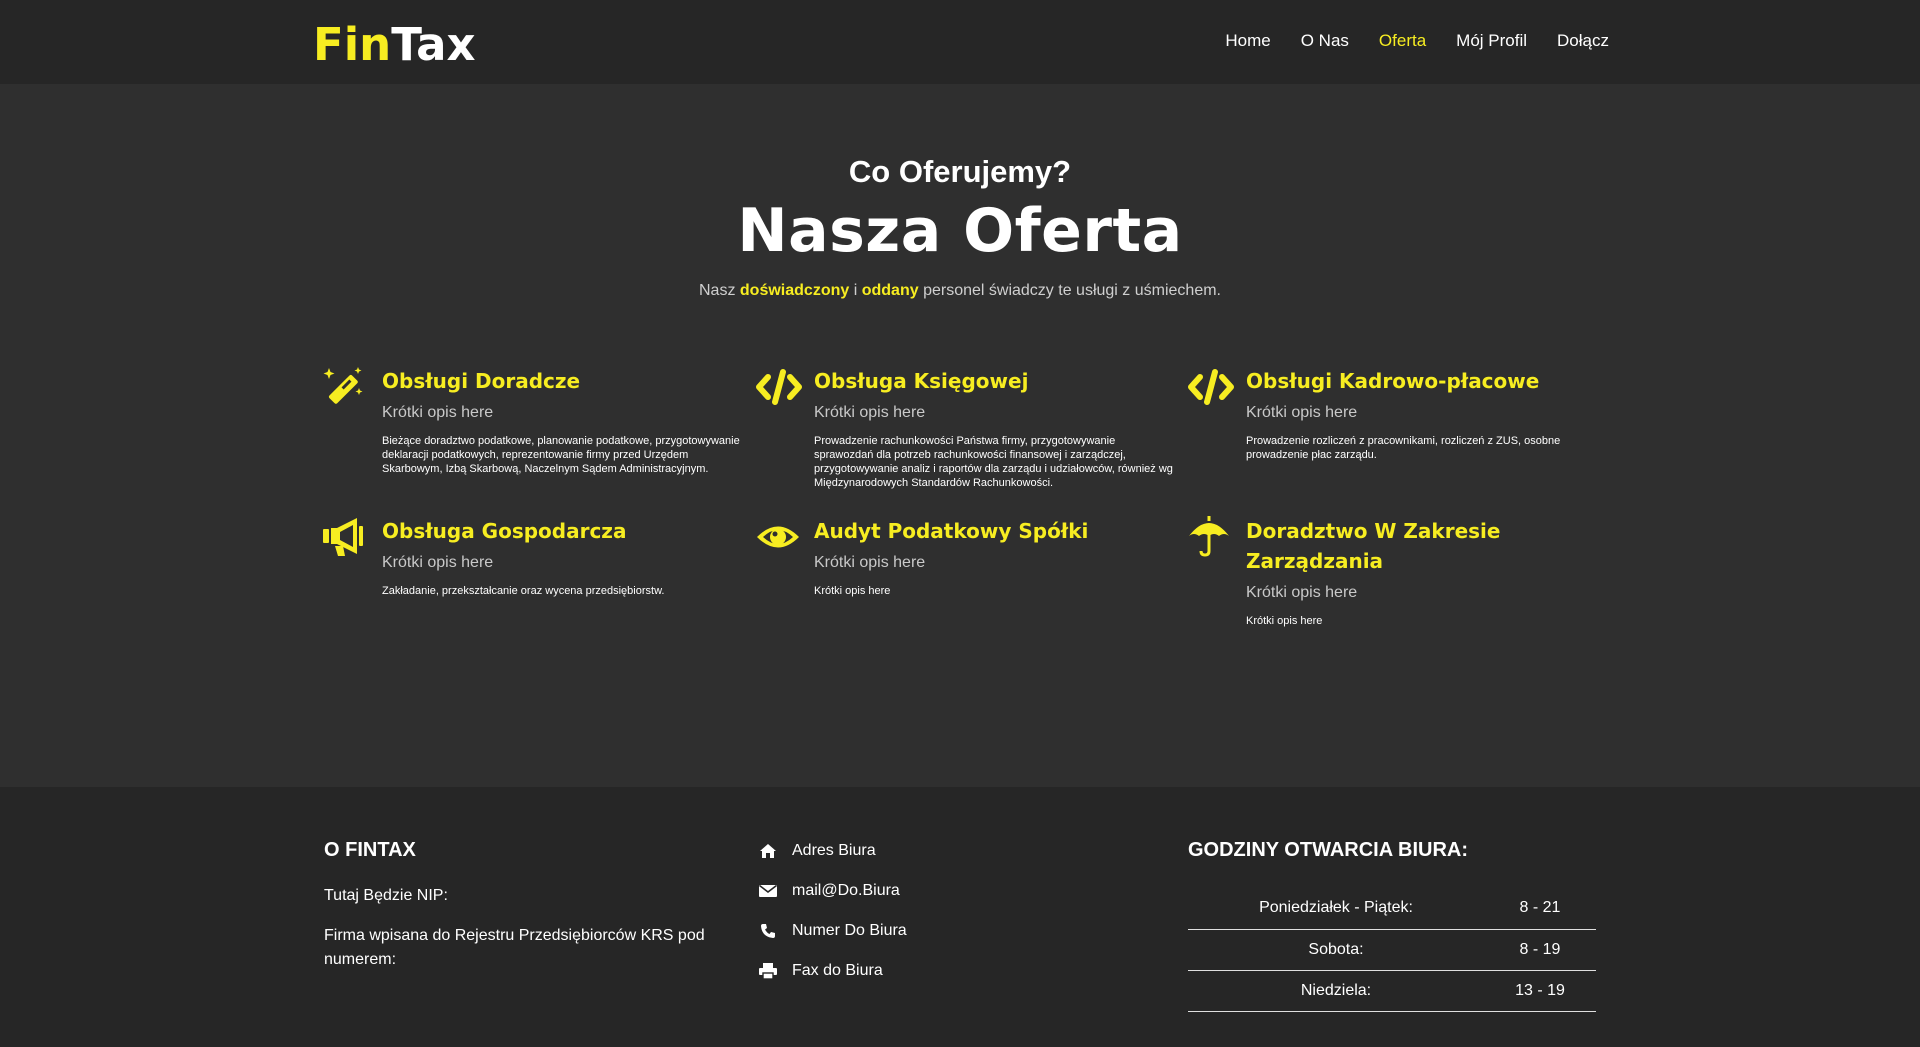 The image size is (1920, 1047). What do you see at coordinates (1328, 850) in the screenshot?
I see `footer-hours-title: GODZINY OTWARCIA BIURA:` at bounding box center [1328, 850].